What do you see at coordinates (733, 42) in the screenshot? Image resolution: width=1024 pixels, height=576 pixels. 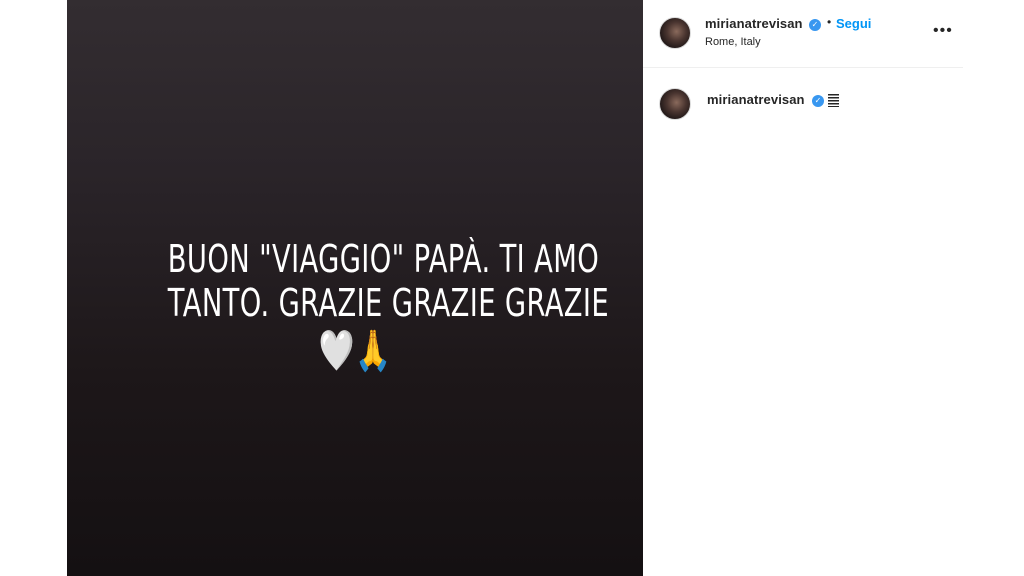 I see `location-link: Rome, Italy` at bounding box center [733, 42].